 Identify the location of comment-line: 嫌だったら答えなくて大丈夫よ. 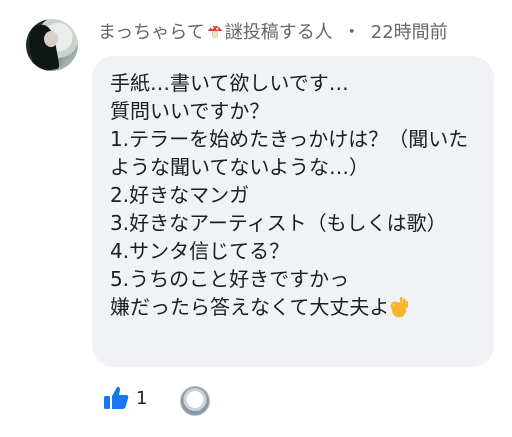
(250, 307).